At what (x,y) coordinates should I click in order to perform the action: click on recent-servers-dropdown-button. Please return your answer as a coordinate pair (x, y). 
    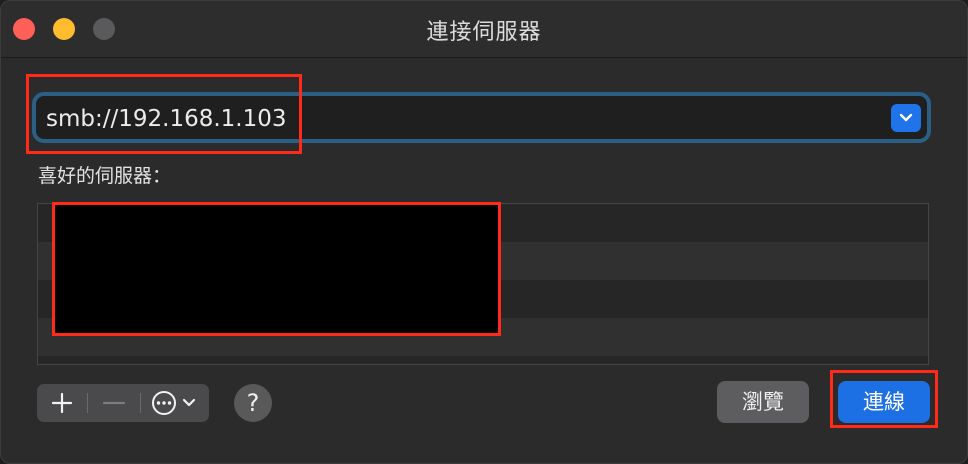
    Looking at the image, I should click on (906, 118).